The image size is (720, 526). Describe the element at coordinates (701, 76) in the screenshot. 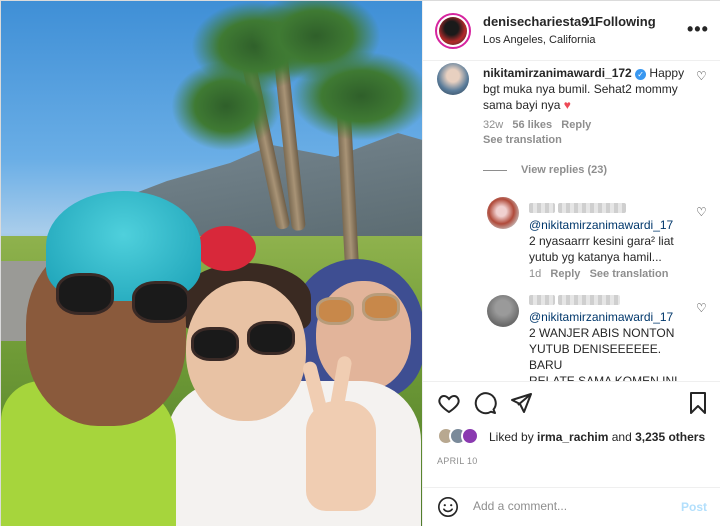

I see `comment-like-icon: ♡` at that location.